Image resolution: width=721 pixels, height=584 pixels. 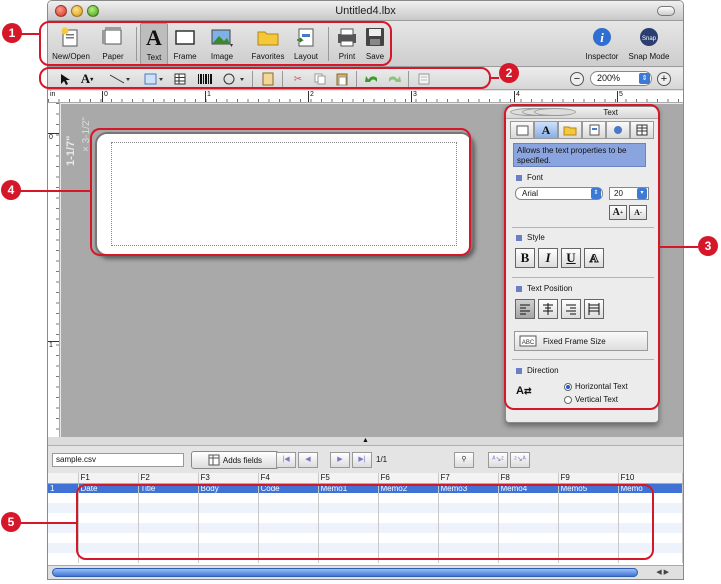 I want to click on snap-mode-button: Snap Snap Mode, so click(x=649, y=44).